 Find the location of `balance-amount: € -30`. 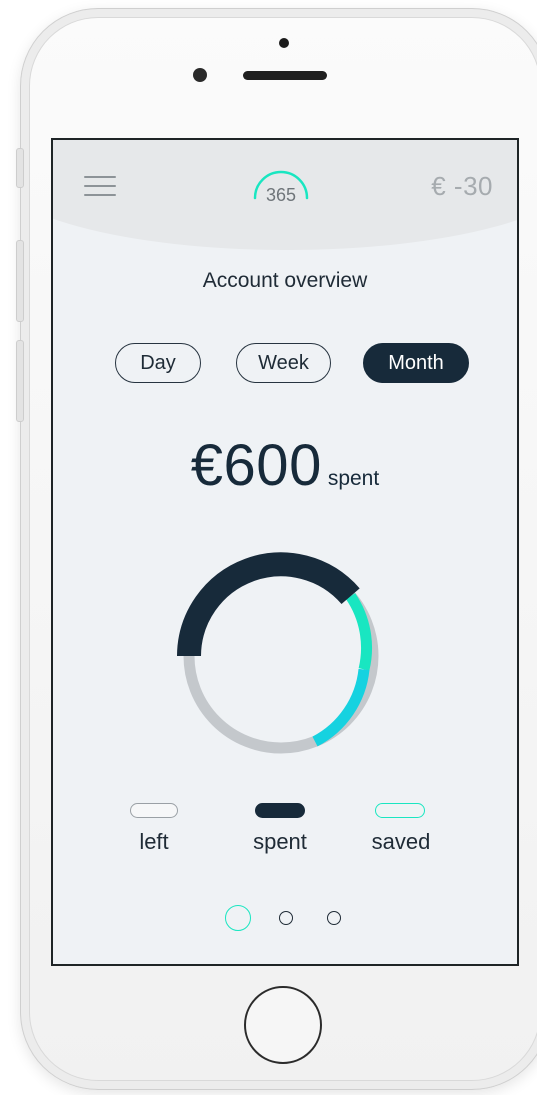

balance-amount: € -30 is located at coordinates (462, 186).